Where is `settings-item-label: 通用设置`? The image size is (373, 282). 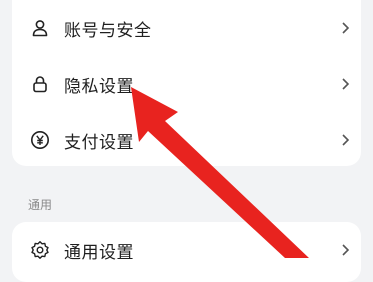 settings-item-label: 通用设置 is located at coordinates (99, 252).